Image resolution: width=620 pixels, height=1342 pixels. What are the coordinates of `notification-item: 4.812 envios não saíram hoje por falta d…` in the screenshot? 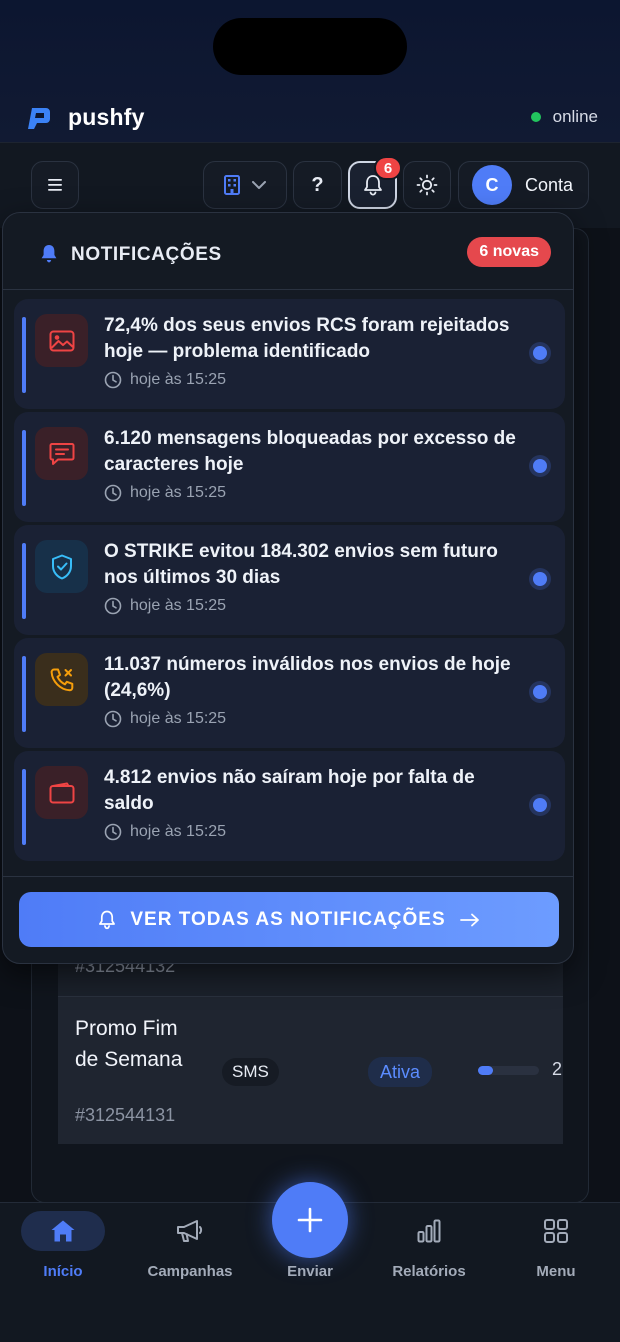 It's located at (289, 806).